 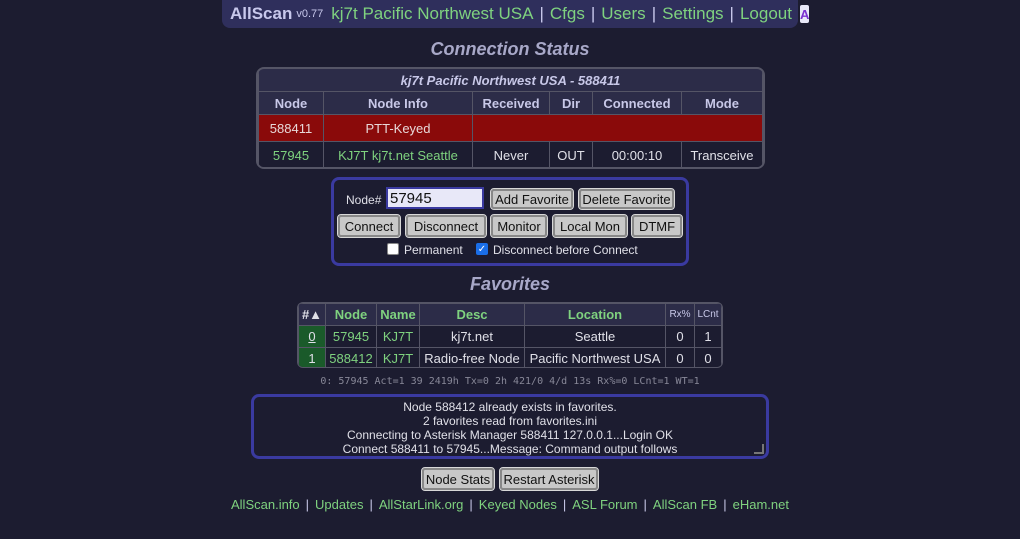 What do you see at coordinates (637, 154) in the screenshot?
I see `conn-connected: 00:00:10` at bounding box center [637, 154].